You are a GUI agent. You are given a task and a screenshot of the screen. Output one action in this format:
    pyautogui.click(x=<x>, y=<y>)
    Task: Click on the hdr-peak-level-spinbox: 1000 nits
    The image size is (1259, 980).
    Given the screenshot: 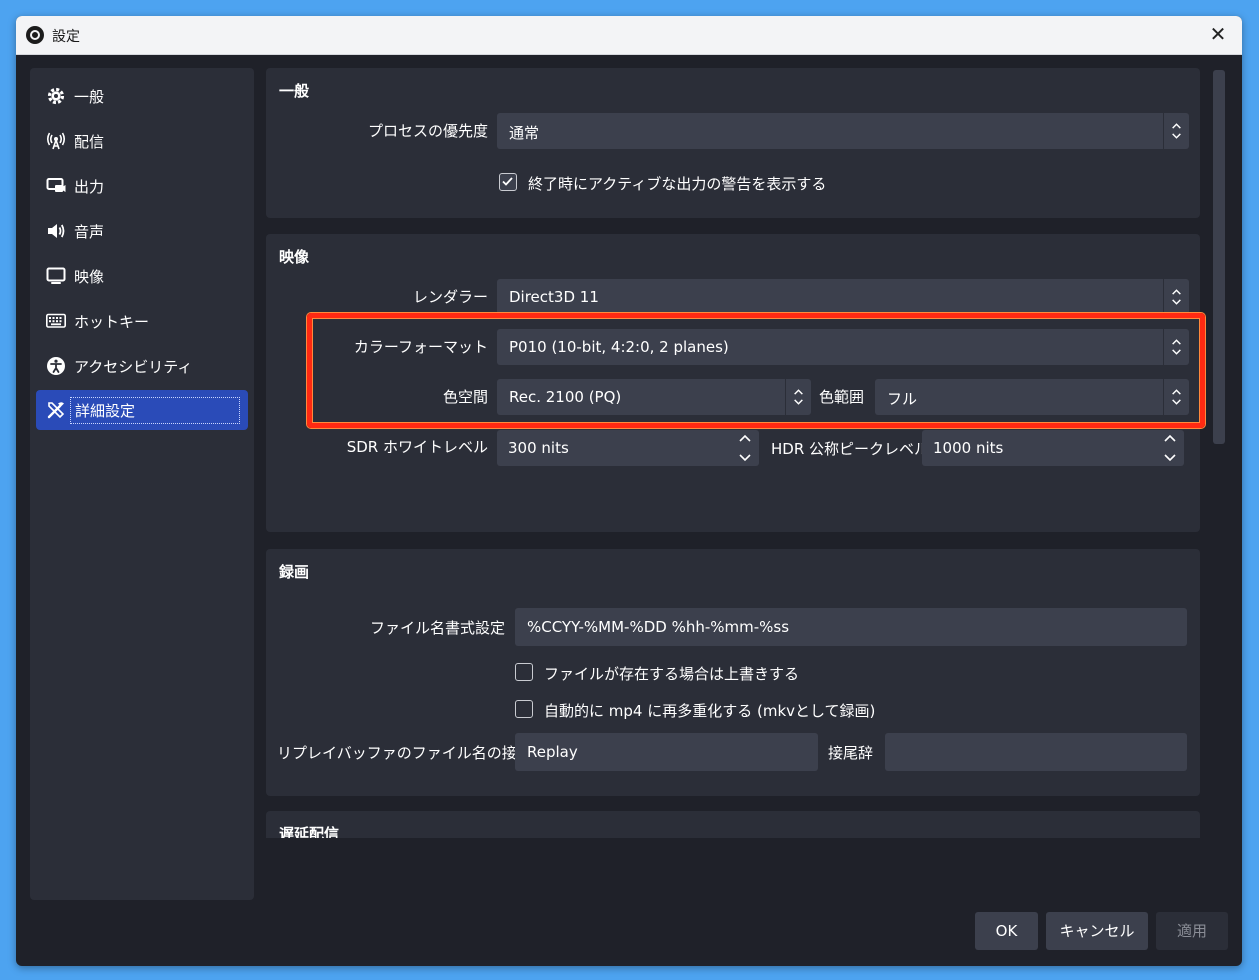 What is the action you would take?
    pyautogui.click(x=1053, y=448)
    